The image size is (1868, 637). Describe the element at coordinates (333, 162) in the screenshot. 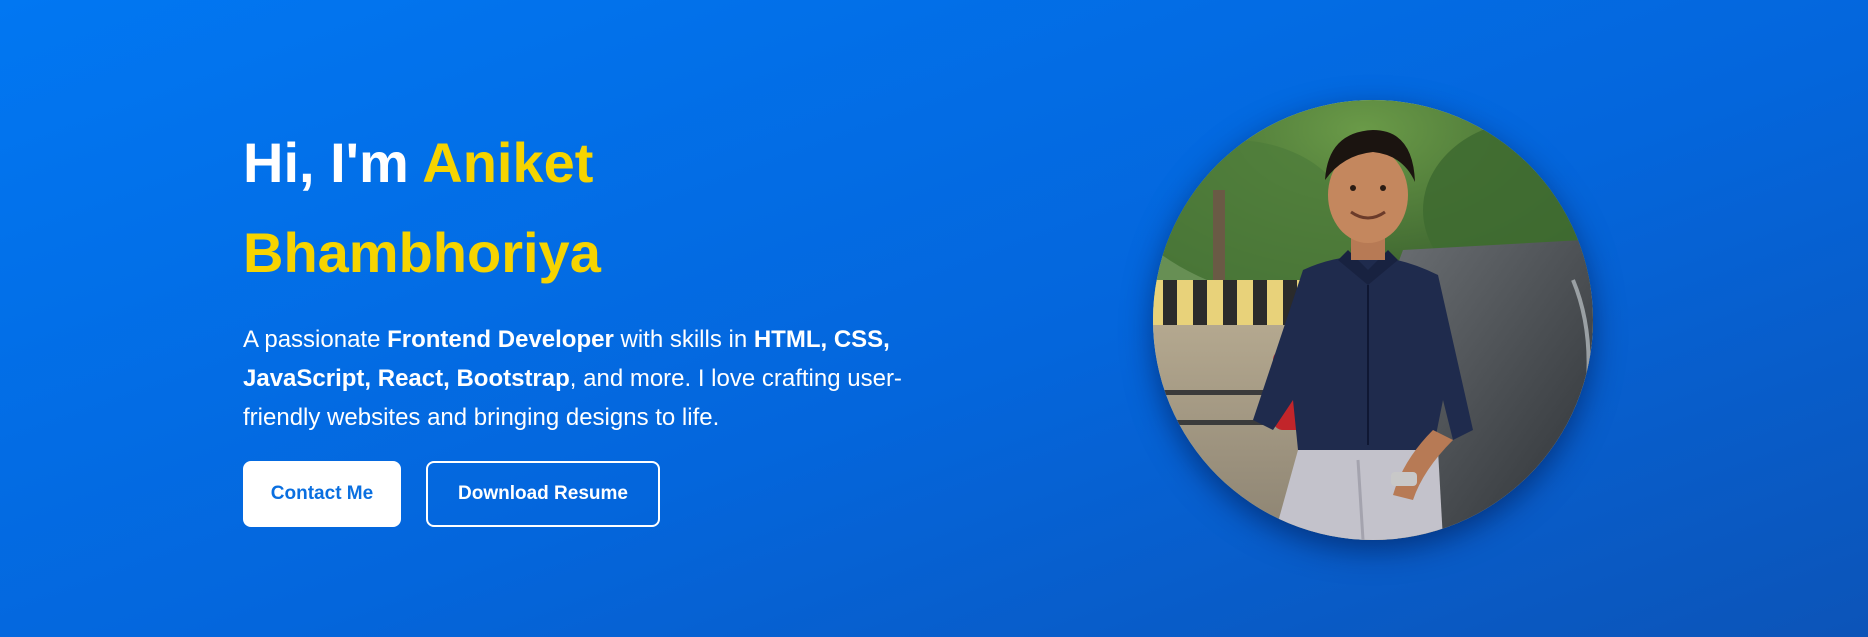

I see `greeting: Hi, I'm` at that location.